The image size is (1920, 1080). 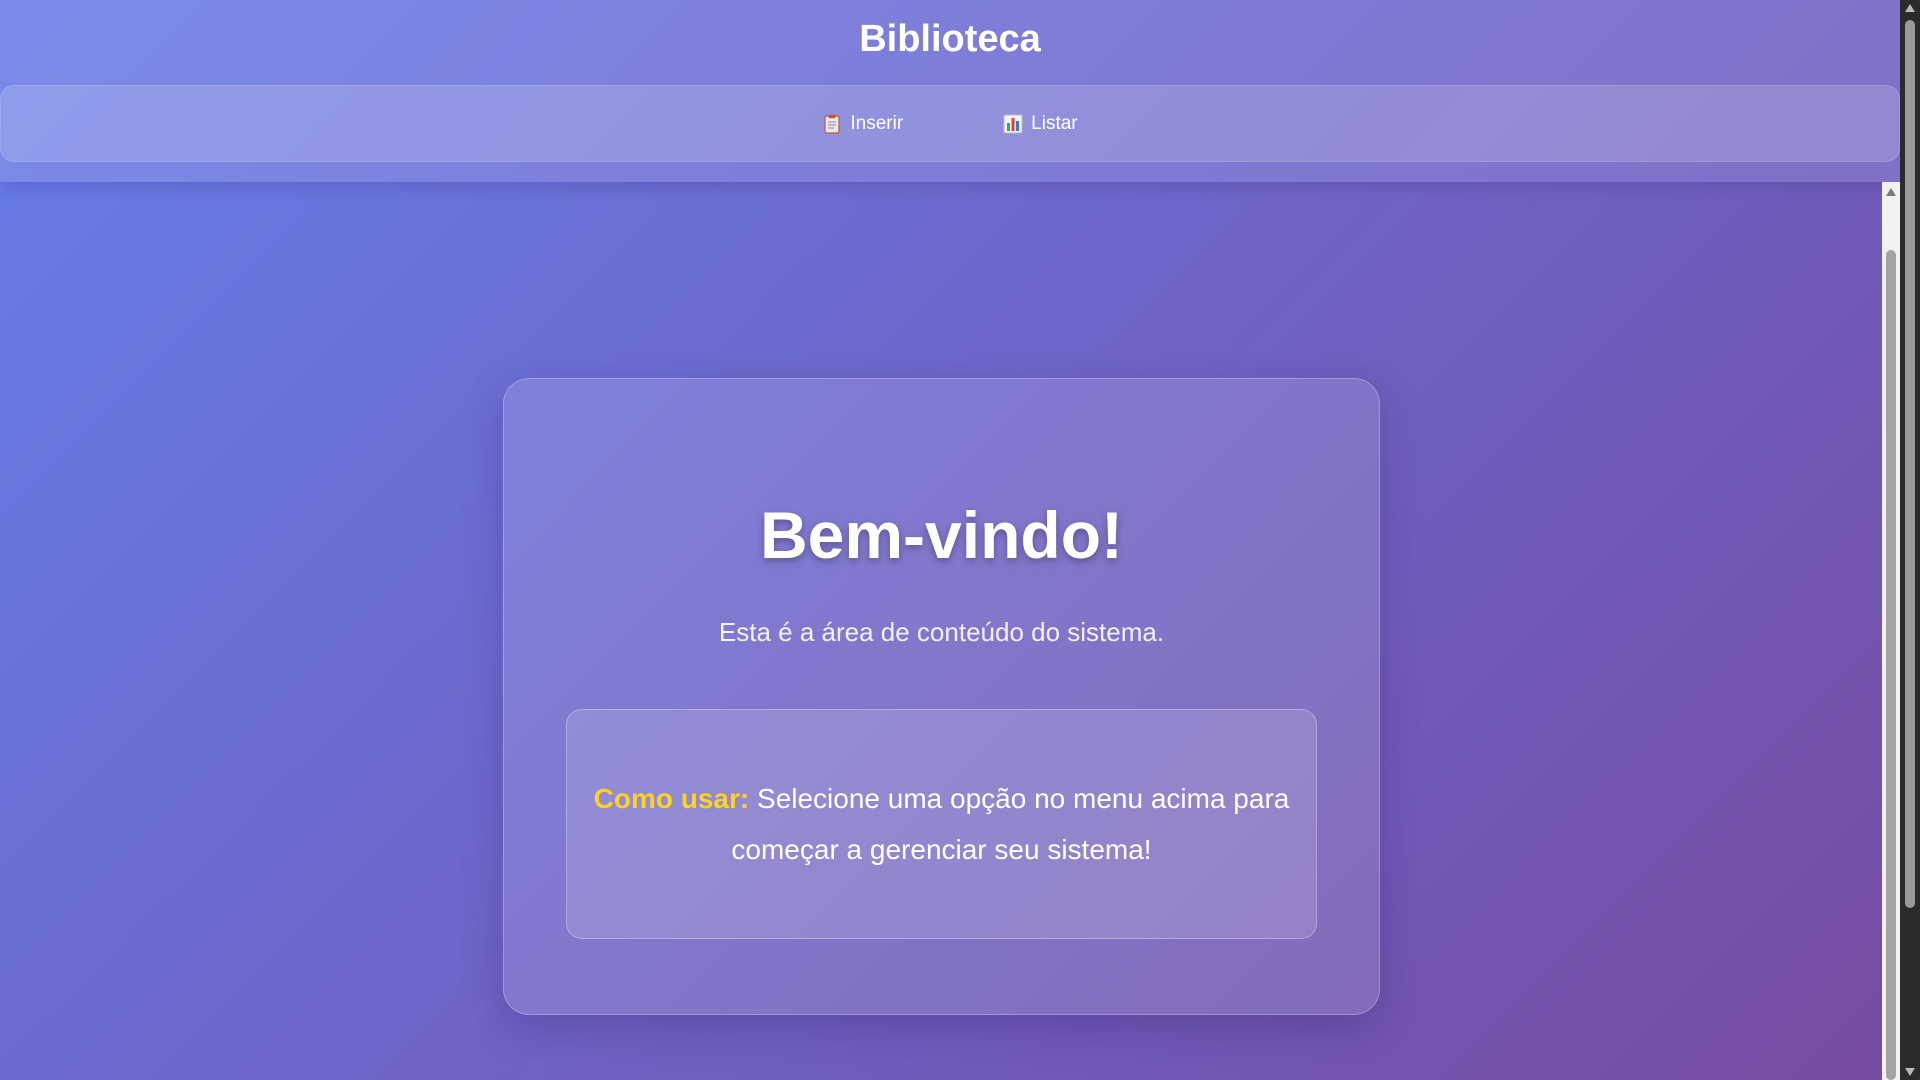 I want to click on window-scrollbar, so click(x=1910, y=540).